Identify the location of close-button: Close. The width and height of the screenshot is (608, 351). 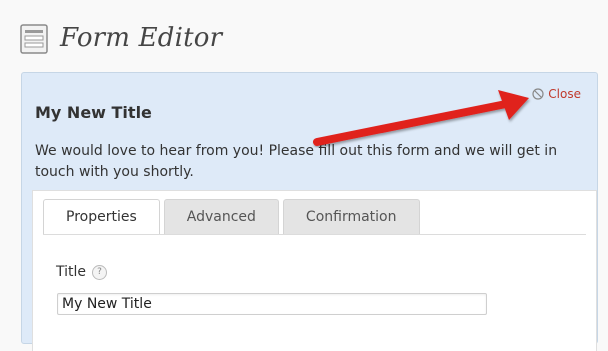
(556, 94).